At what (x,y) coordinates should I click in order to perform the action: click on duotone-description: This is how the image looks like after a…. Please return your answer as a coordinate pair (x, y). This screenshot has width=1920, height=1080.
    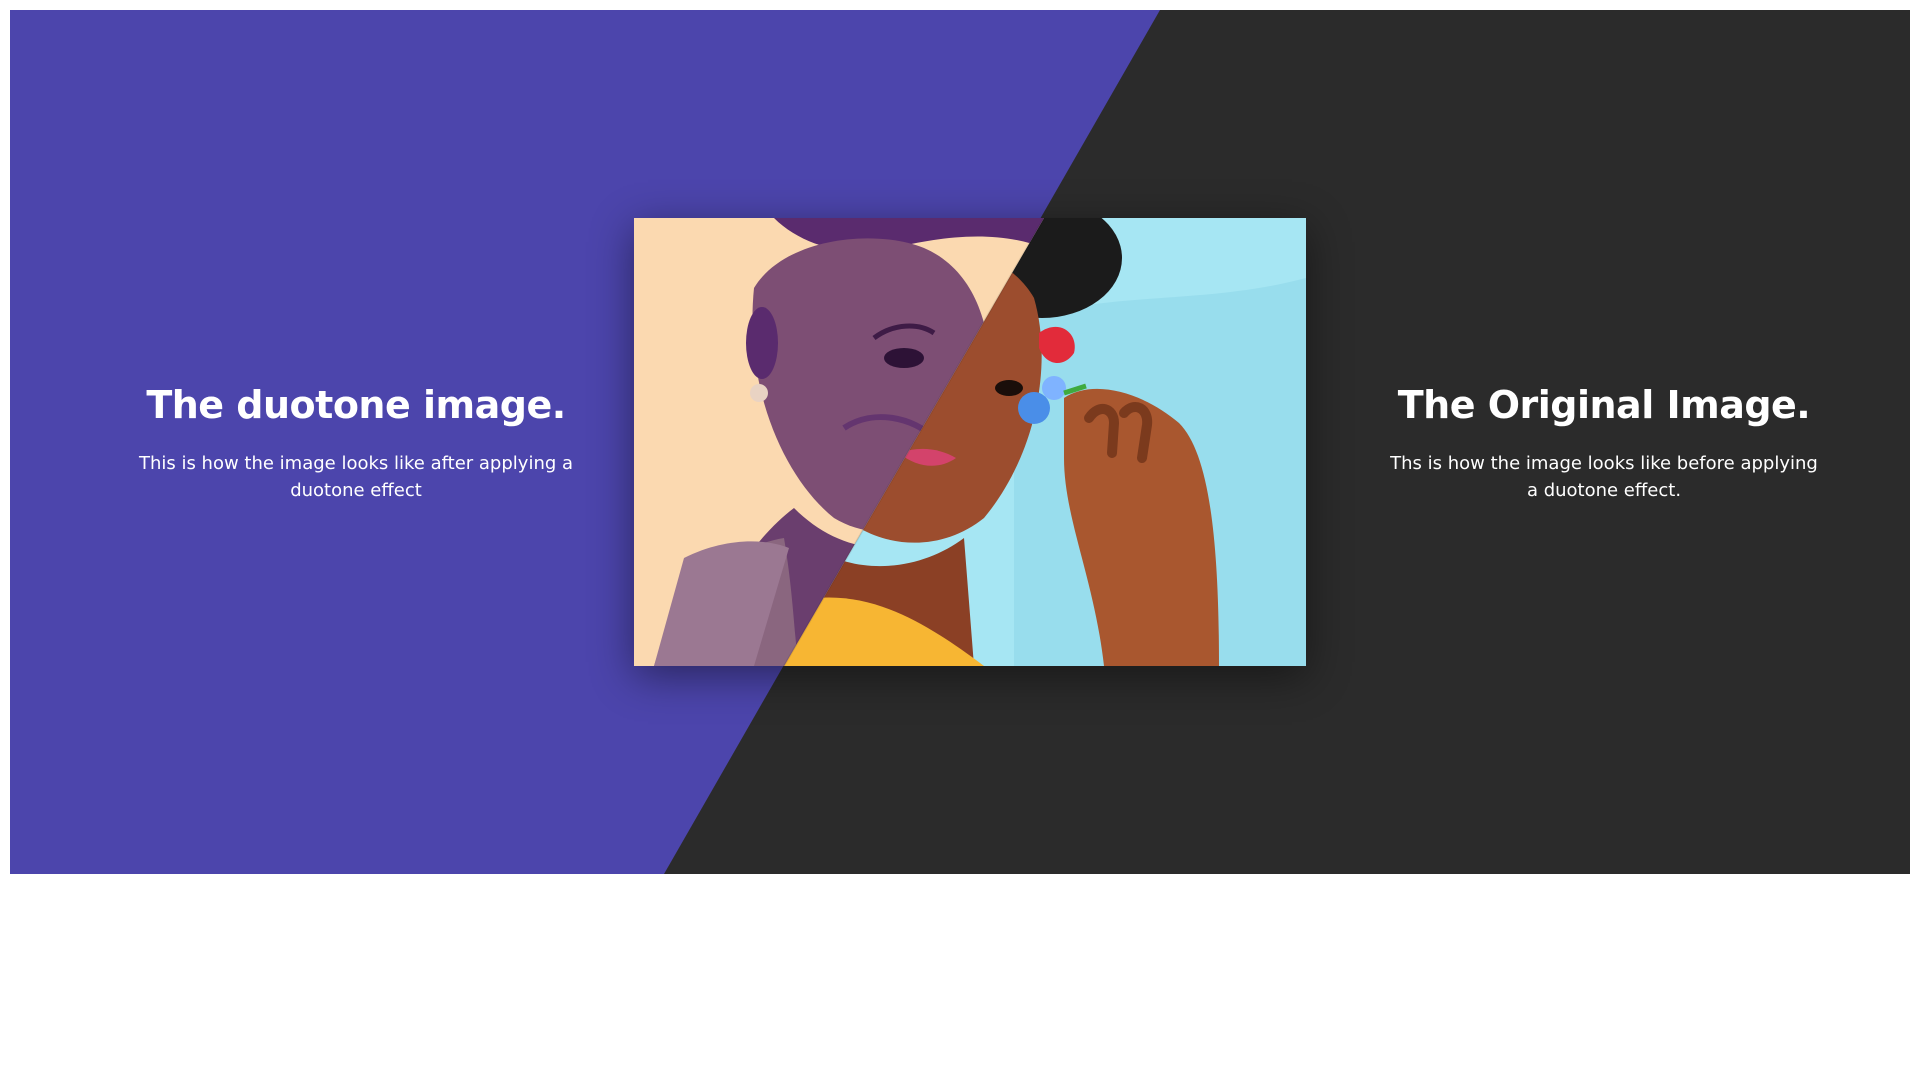
    Looking at the image, I should click on (356, 477).